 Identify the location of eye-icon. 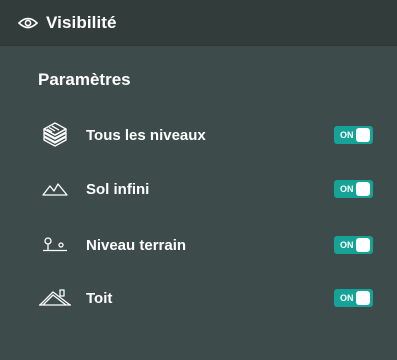
(28, 23).